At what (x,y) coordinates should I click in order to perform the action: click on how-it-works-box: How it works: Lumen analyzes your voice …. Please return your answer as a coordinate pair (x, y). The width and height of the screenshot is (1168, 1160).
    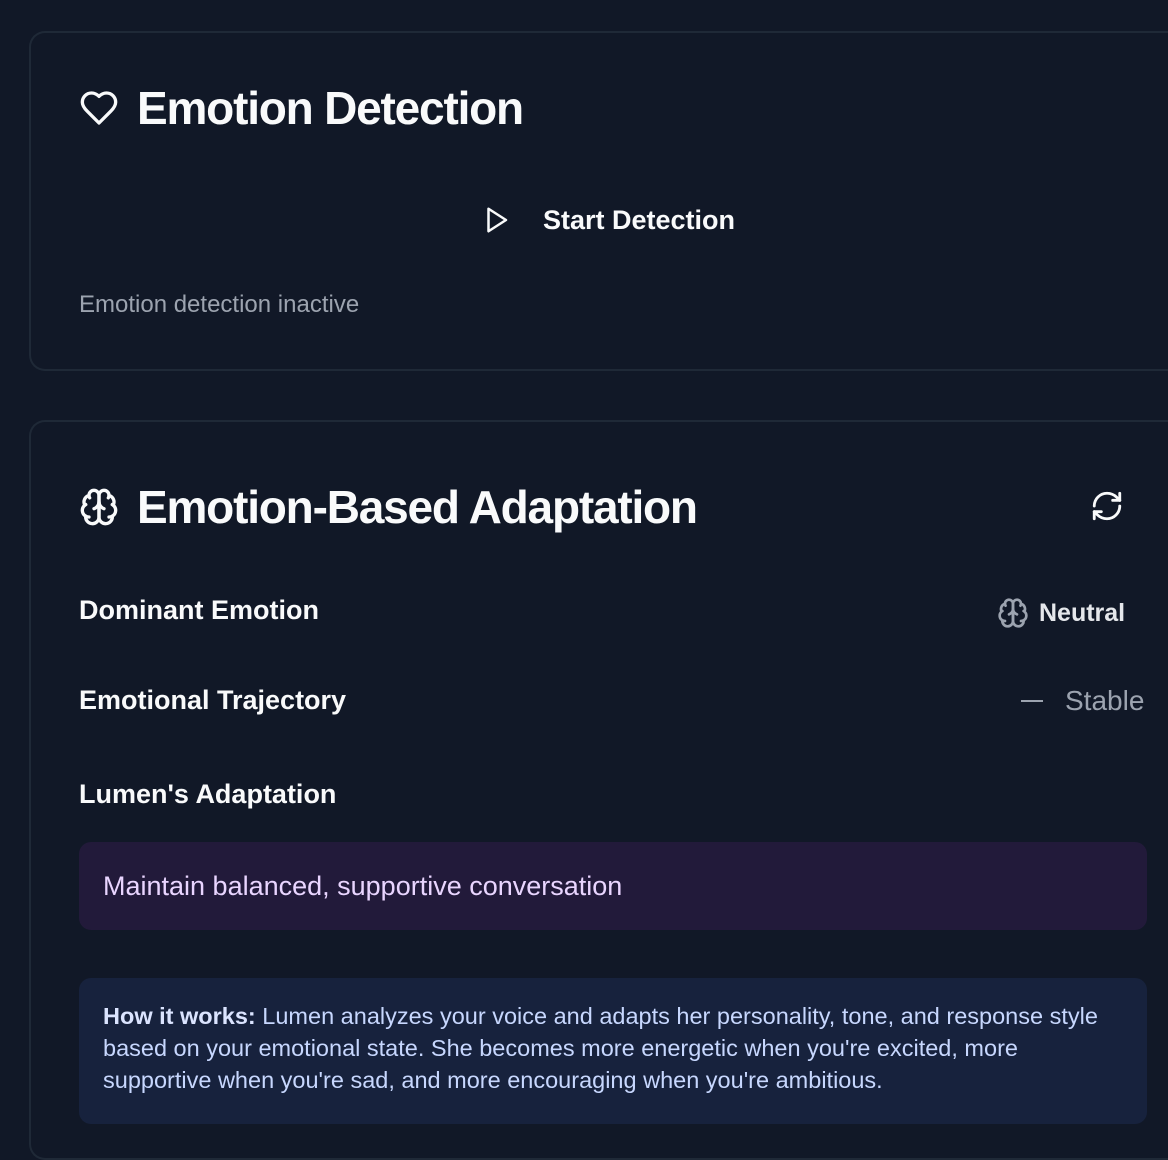
    Looking at the image, I should click on (613, 1051).